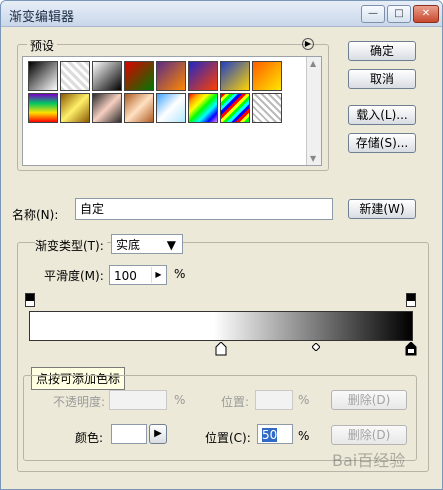 Image resolution: width=443 pixels, height=490 pixels. I want to click on opacity-position-field, so click(274, 400).